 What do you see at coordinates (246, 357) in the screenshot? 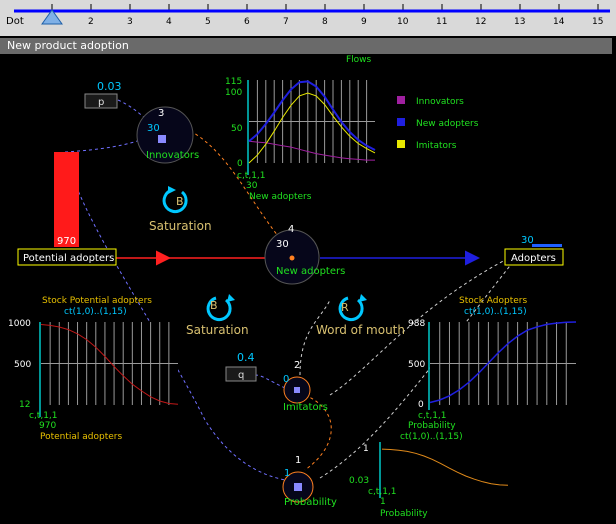
I see `param-q-value: 0.4` at bounding box center [246, 357].